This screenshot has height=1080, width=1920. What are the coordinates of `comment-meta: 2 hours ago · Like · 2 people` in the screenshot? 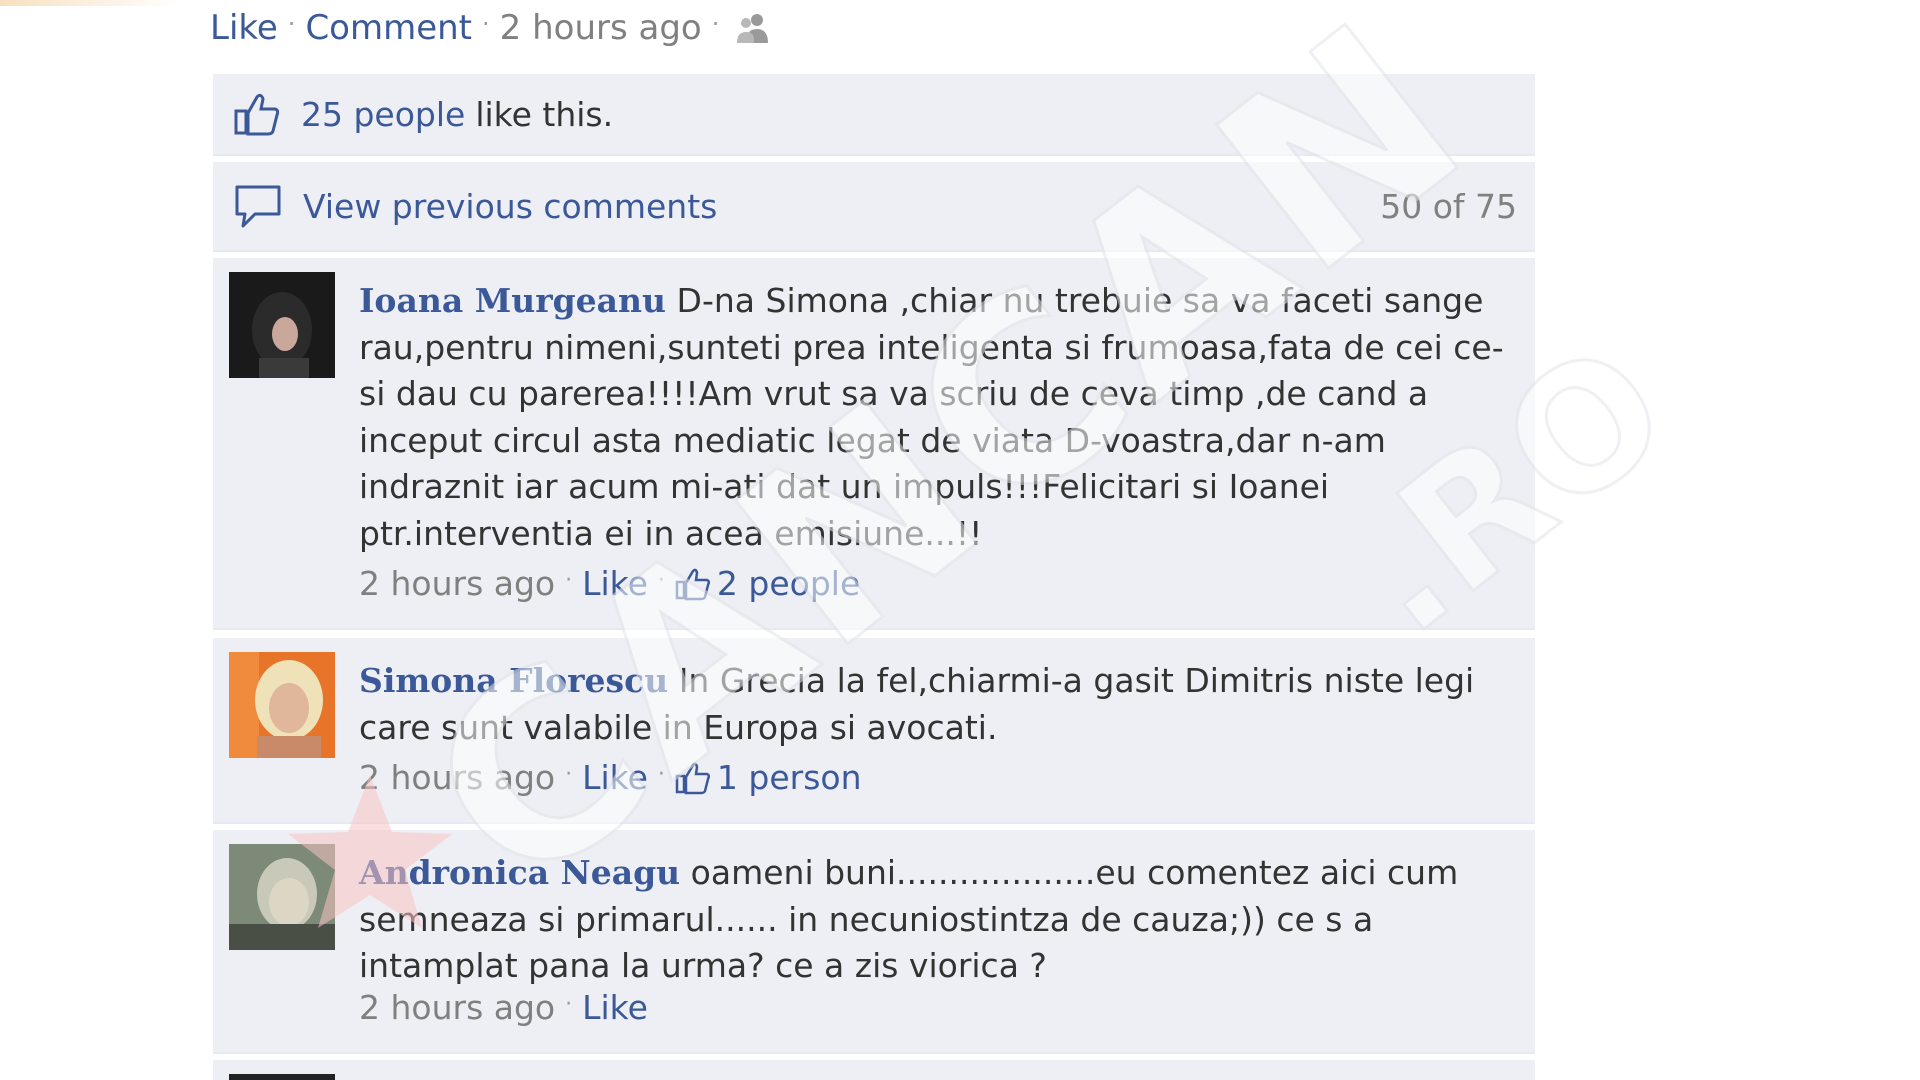 It's located at (609, 583).